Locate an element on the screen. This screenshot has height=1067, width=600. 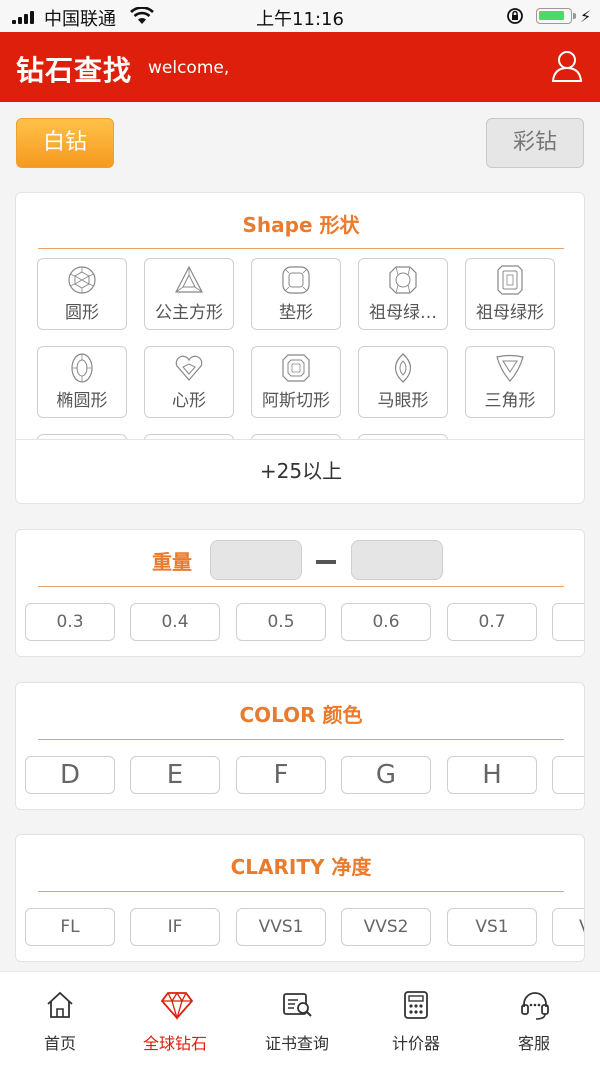
clarity-card: CLARITY 净度 FL IF VVS1 VVS2 VS1 V is located at coordinates (300, 898).